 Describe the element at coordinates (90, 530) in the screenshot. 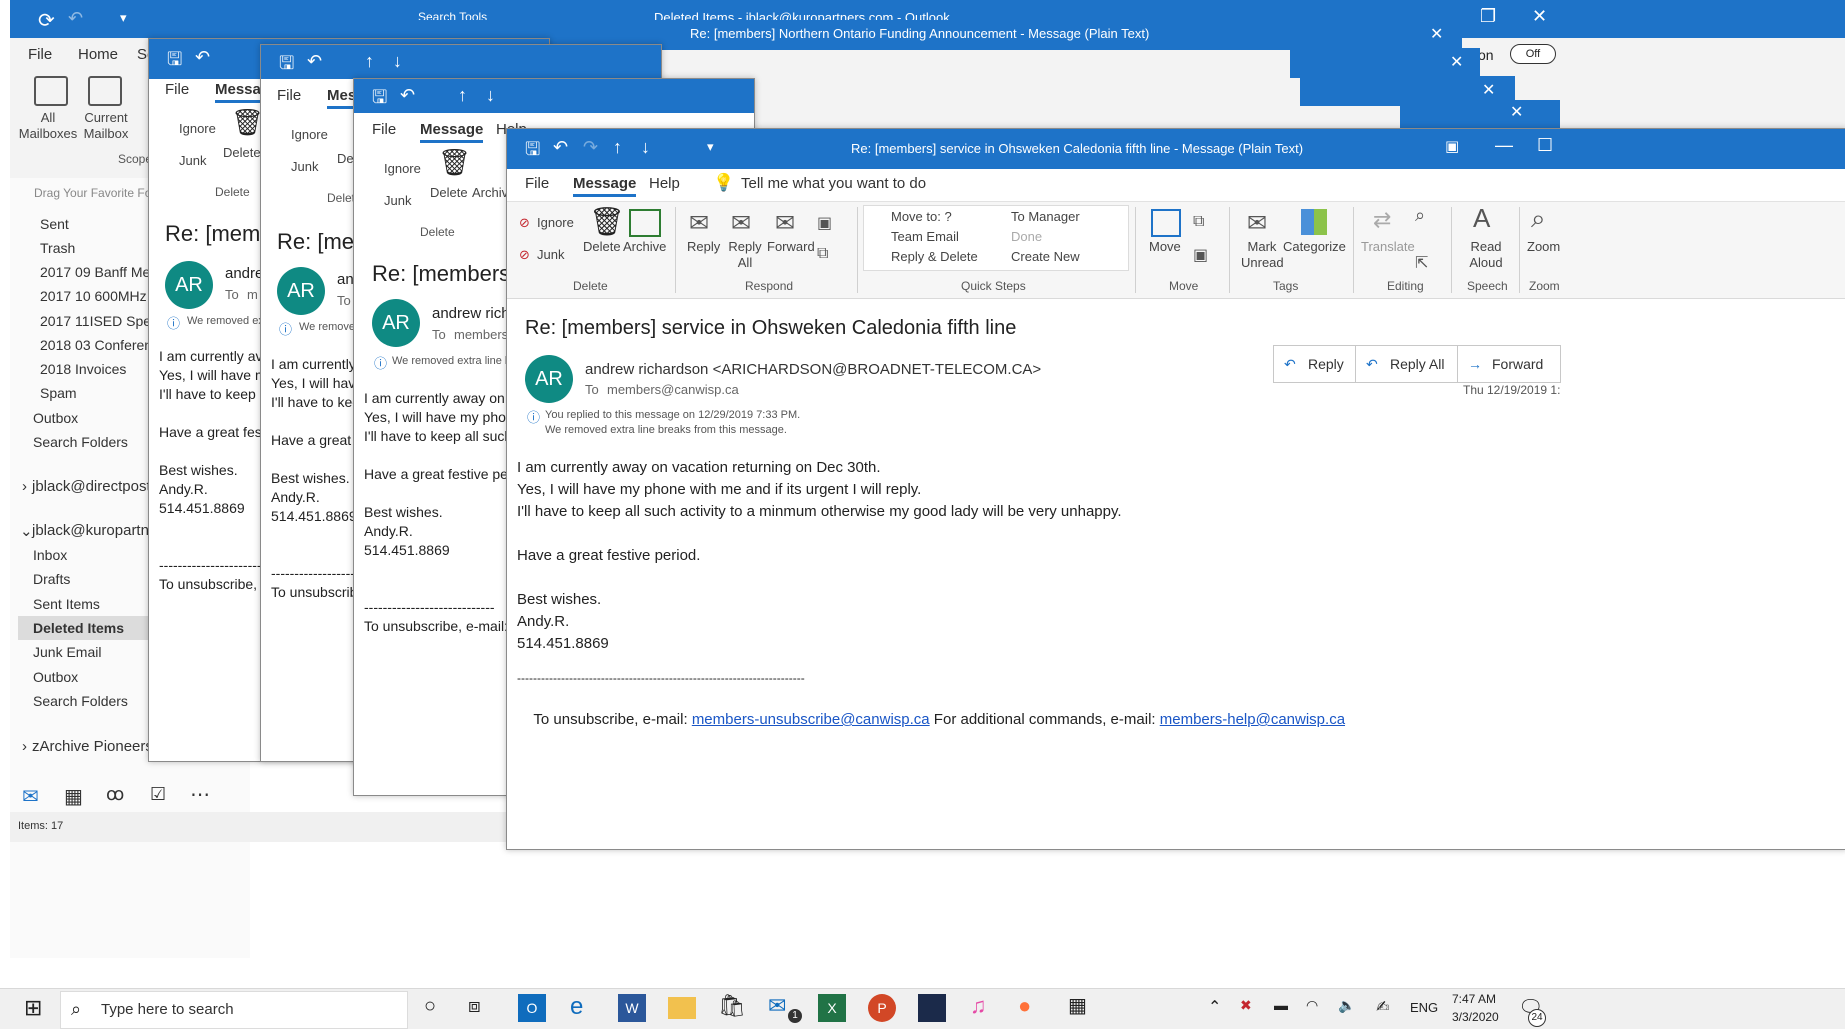

I see `account-kuropartners: jblack@kuropartn` at that location.